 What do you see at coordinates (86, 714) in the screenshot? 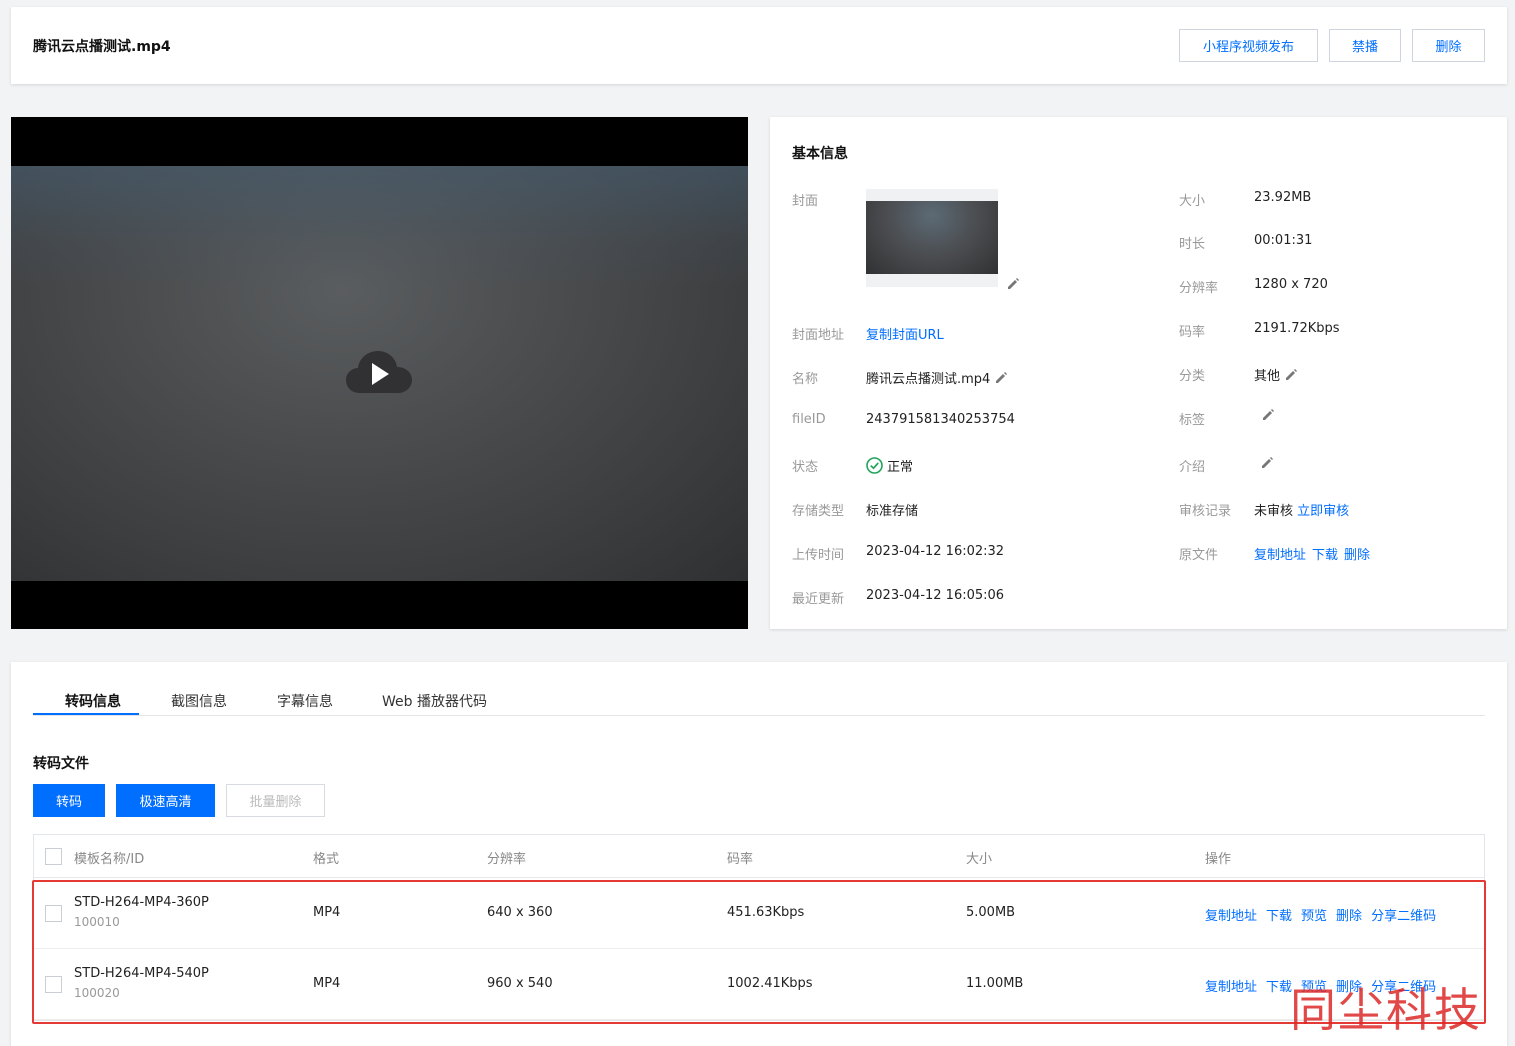
I see `active-tab-indicator` at bounding box center [86, 714].